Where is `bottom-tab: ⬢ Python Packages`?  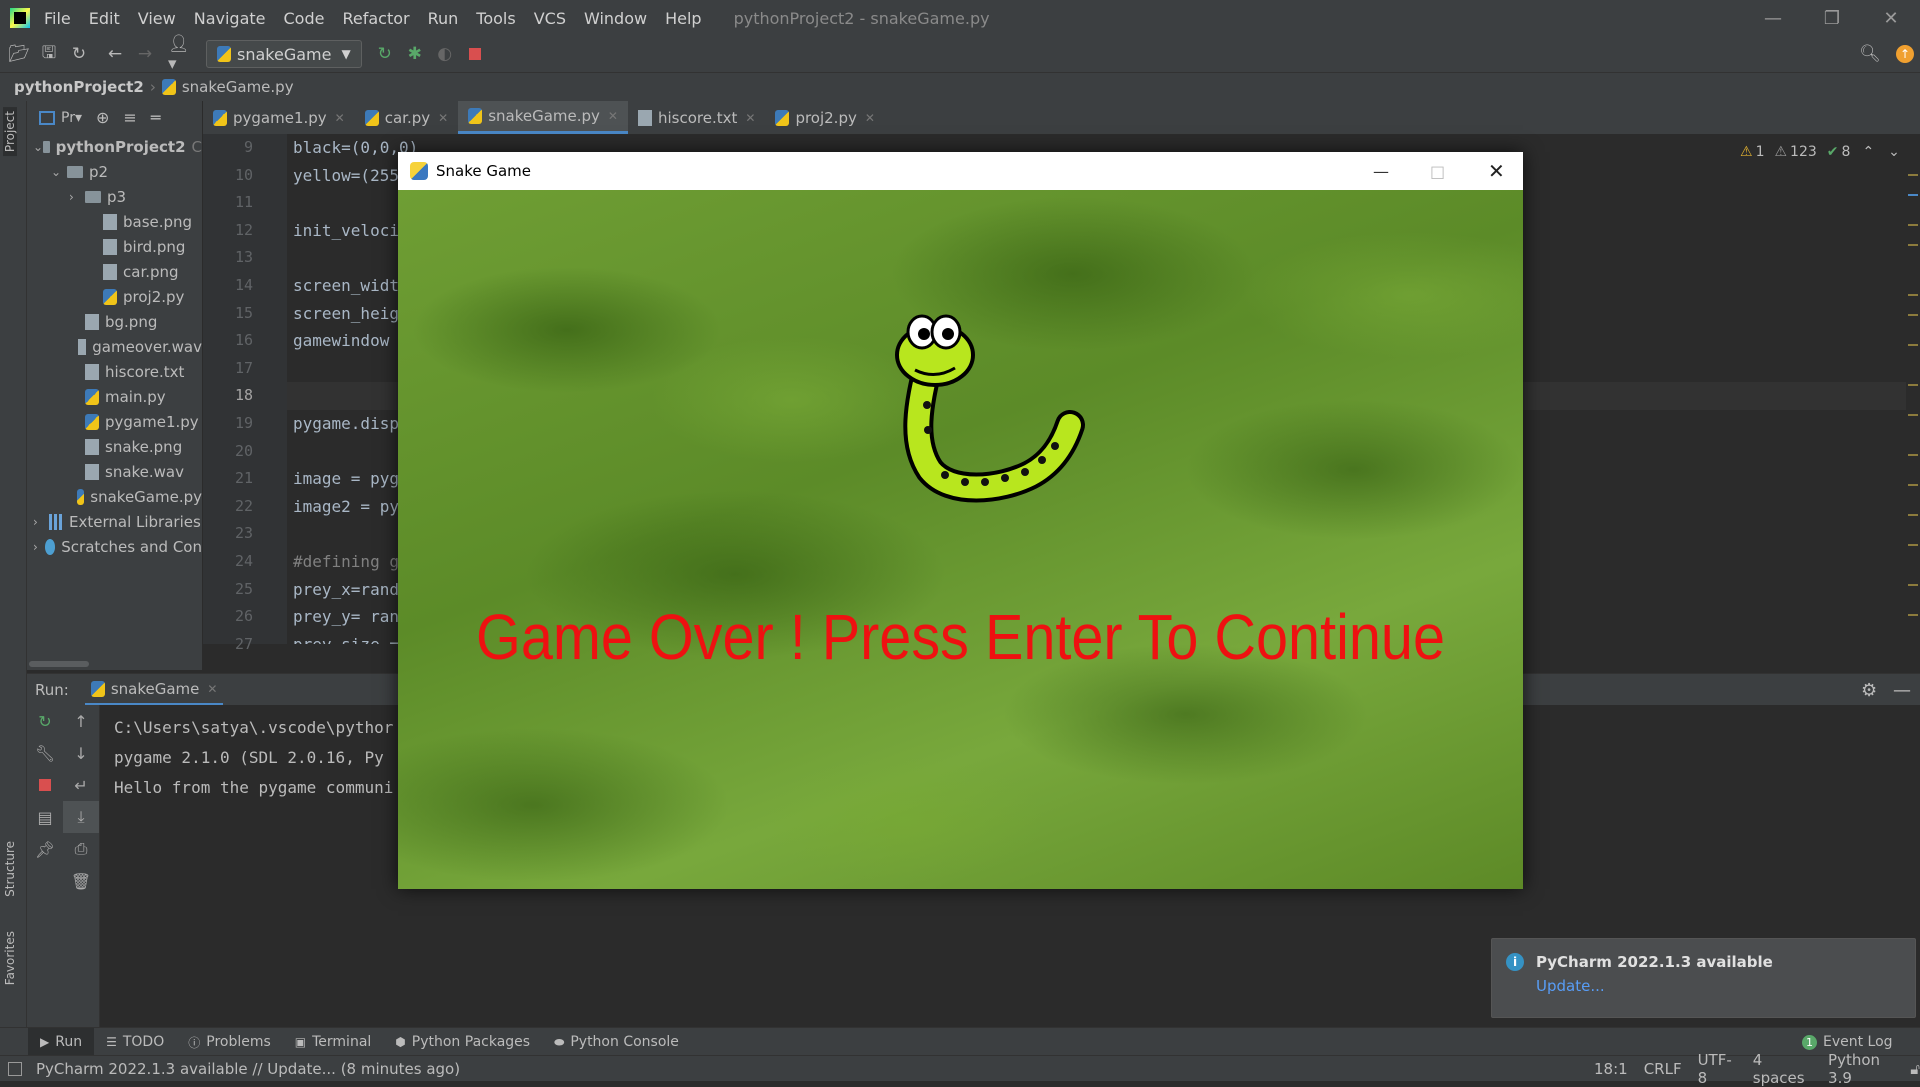 bottom-tab: ⬢ Python Packages is located at coordinates (462, 1042).